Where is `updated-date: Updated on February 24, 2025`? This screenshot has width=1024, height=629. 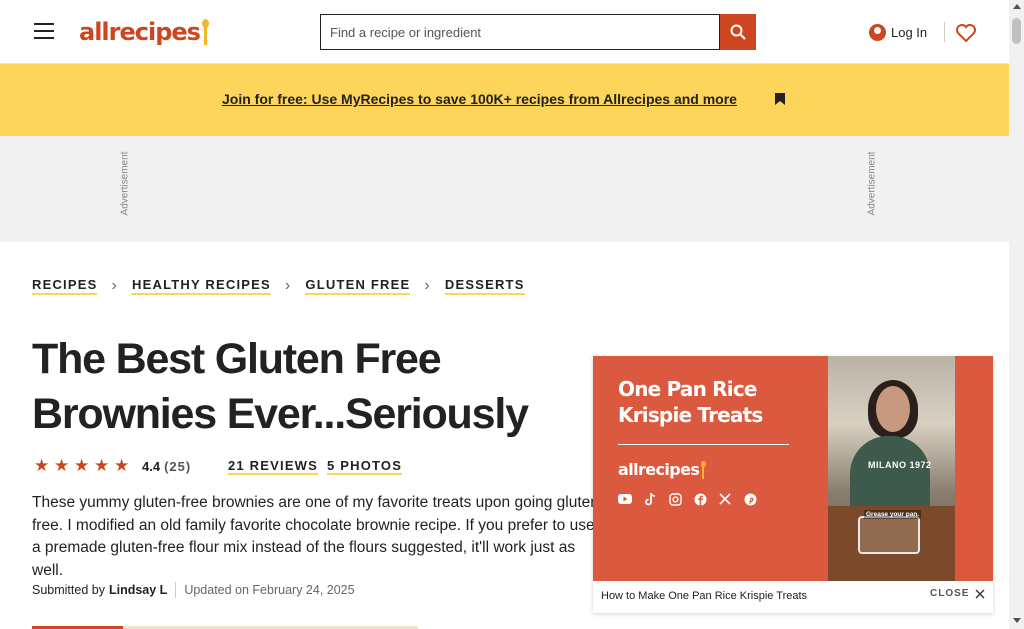 updated-date: Updated on February 24, 2025 is located at coordinates (269, 590).